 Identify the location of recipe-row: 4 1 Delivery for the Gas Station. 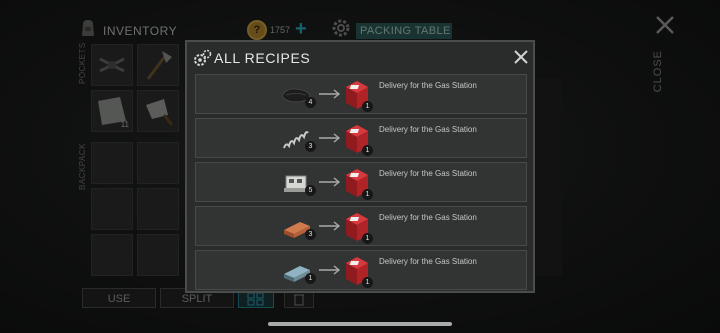
(361, 94).